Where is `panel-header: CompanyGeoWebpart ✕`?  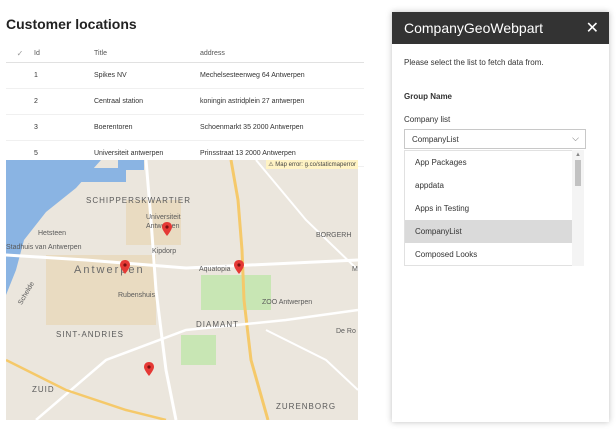
panel-header: CompanyGeoWebpart ✕ is located at coordinates (500, 28).